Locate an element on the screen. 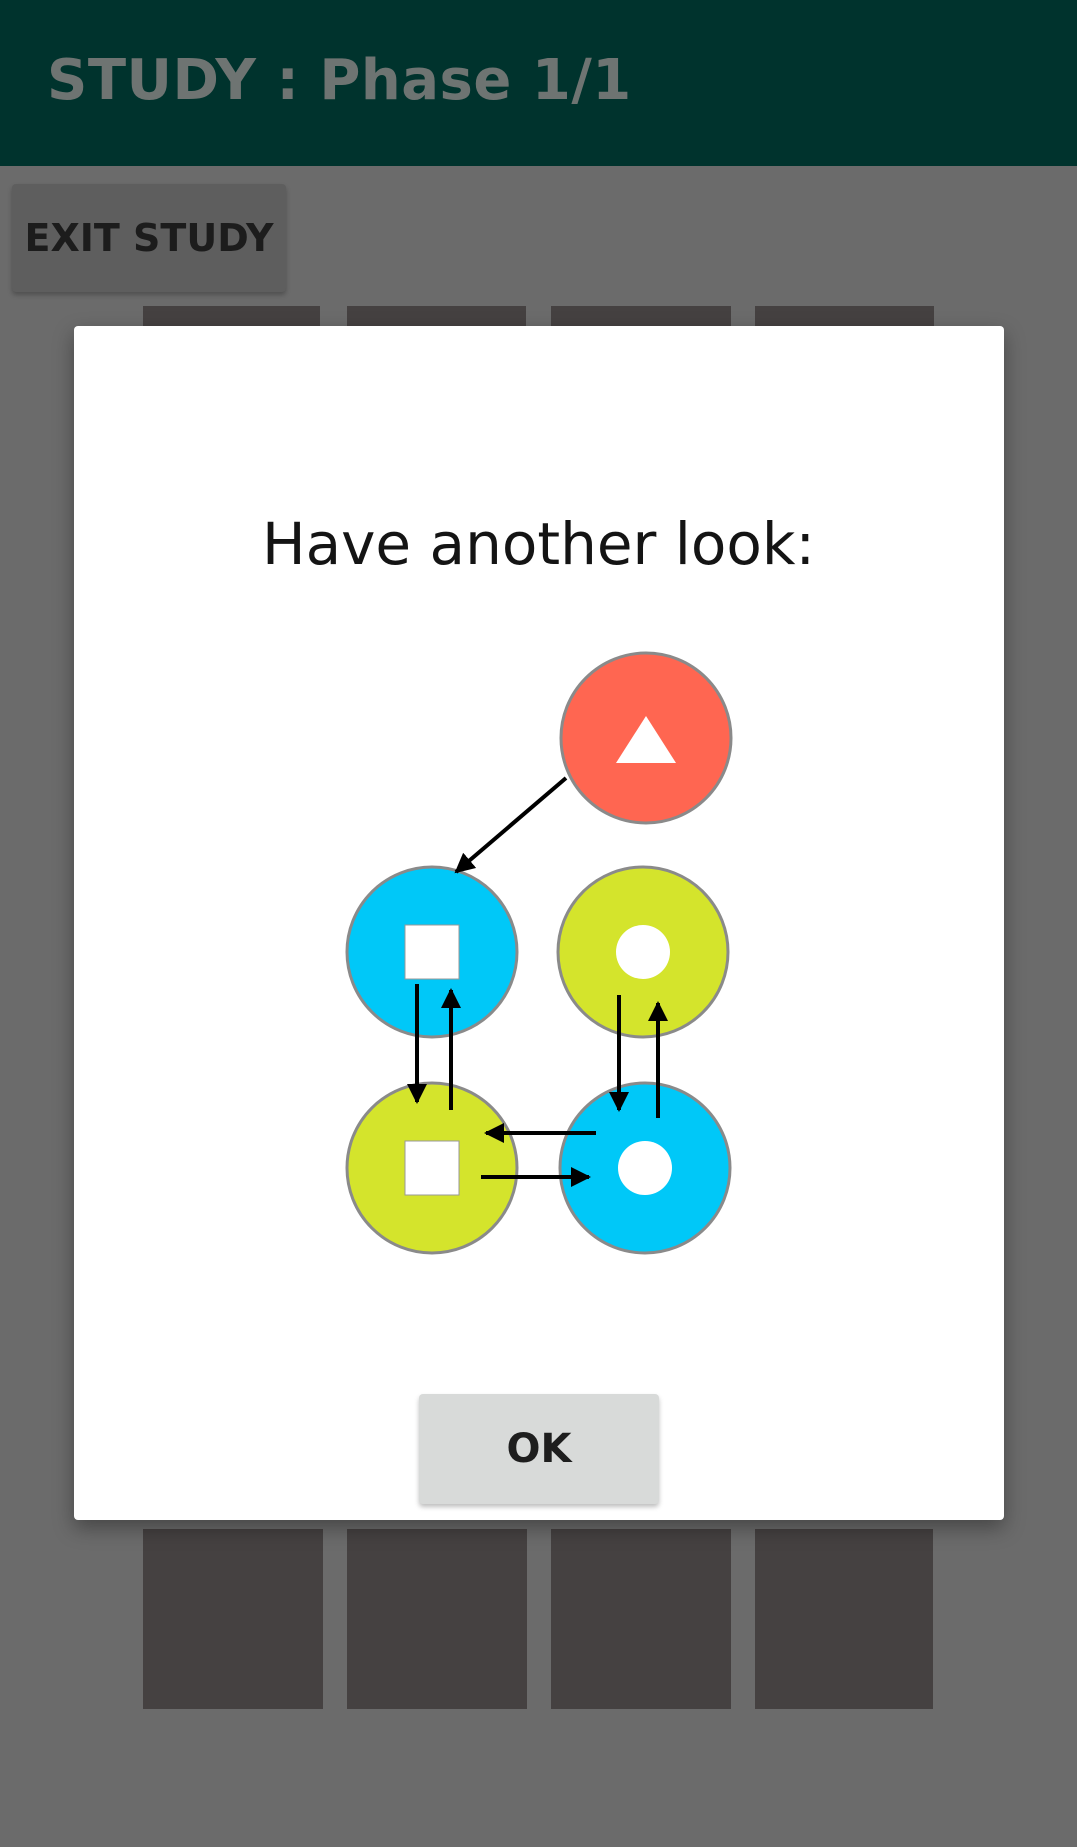  pattern-node-red-triangle is located at coordinates (646, 738).